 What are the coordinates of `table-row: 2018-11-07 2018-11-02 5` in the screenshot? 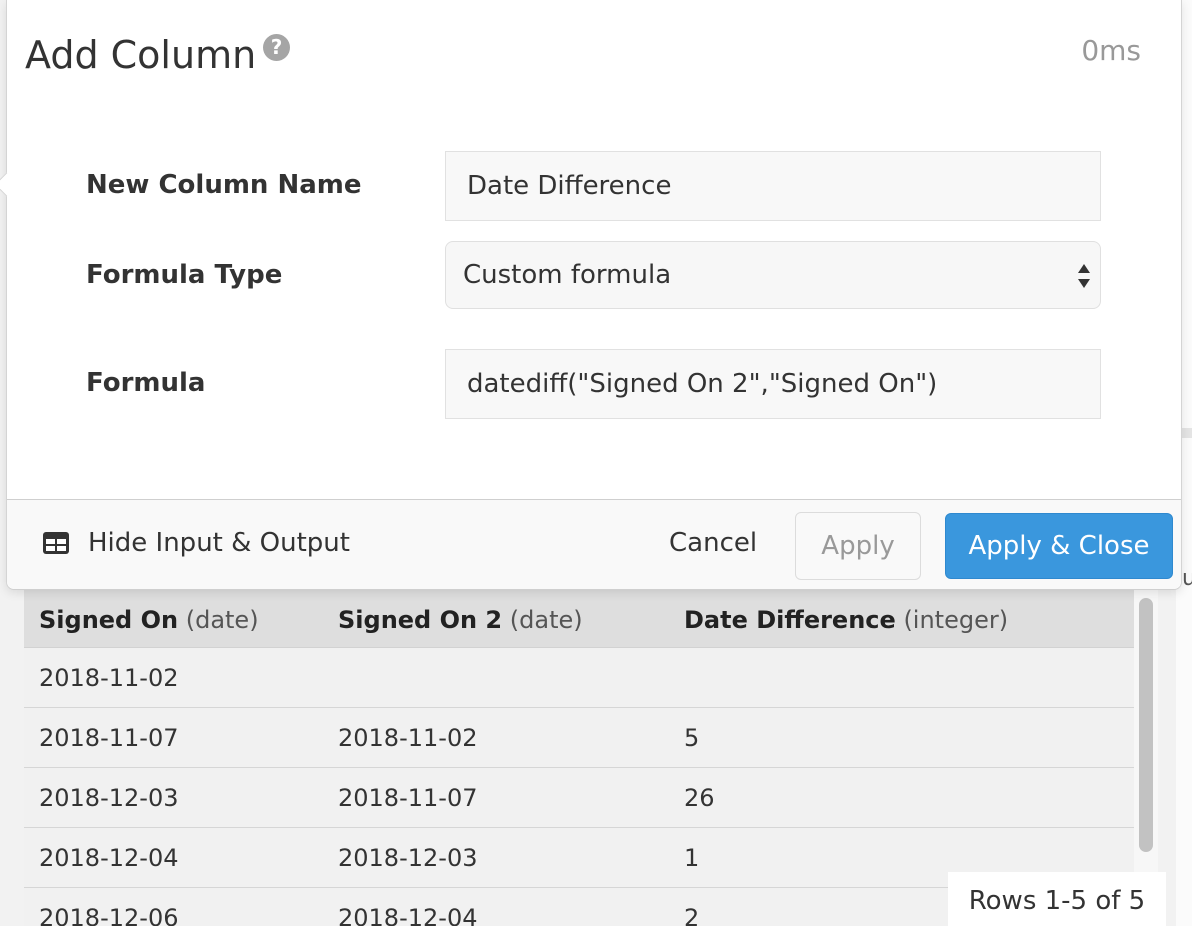 It's located at (579, 738).